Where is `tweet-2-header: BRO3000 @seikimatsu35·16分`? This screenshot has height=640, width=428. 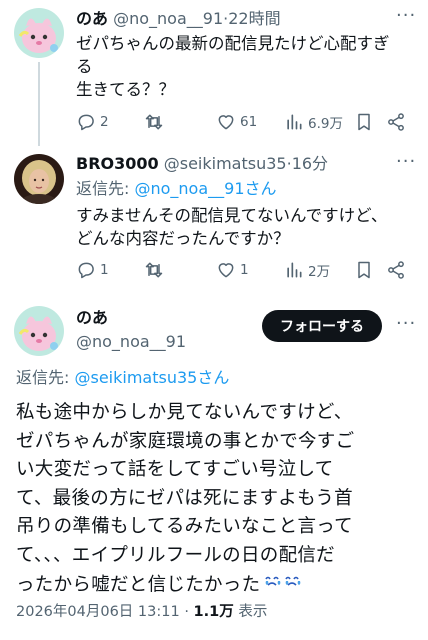
tweet-2-header: BRO3000 @seikimatsu35·16分 is located at coordinates (202, 163).